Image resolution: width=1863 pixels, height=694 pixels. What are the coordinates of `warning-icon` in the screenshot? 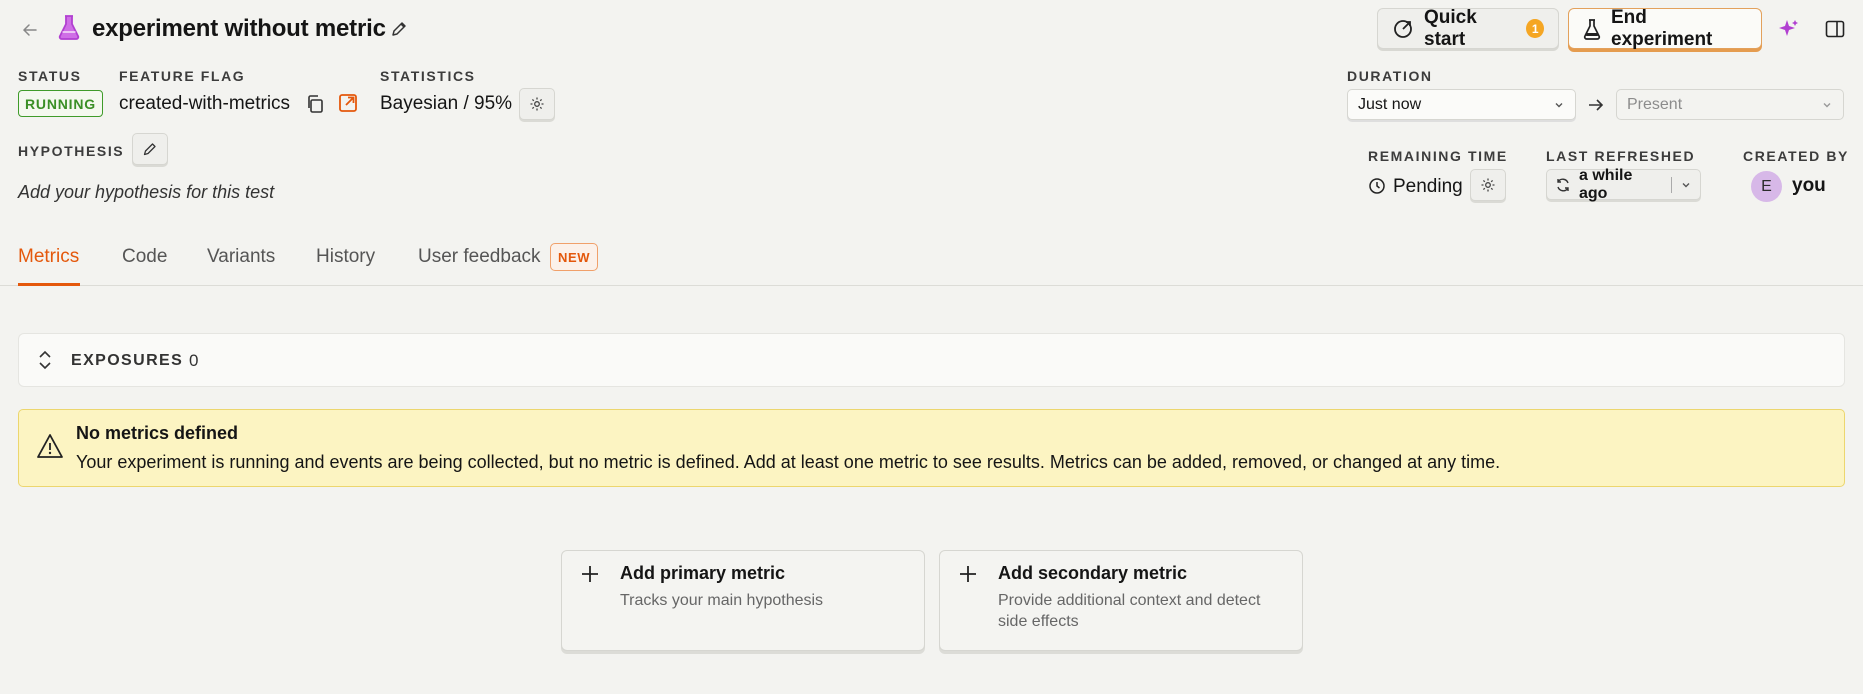 It's located at (50, 446).